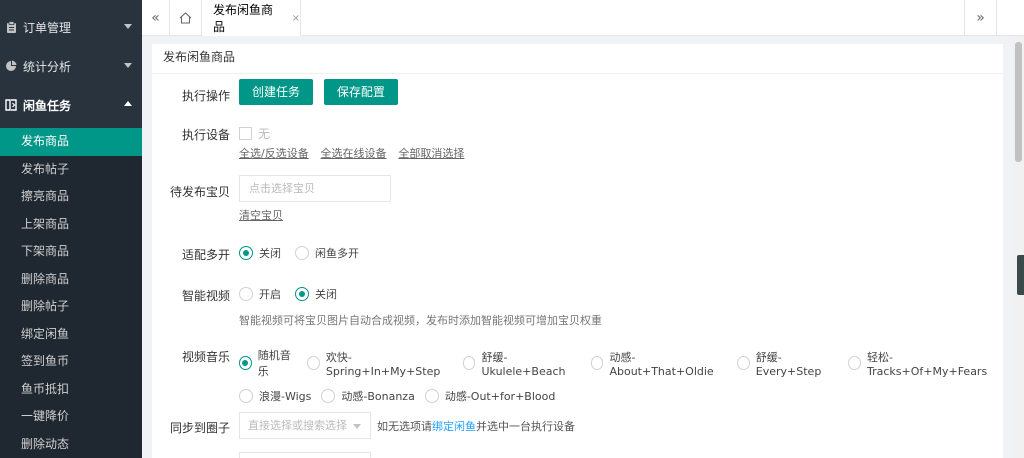 The width and height of the screenshot is (1024, 458). Describe the element at coordinates (71, 444) in the screenshot. I see `sidebar-item-delete-feed: 删除动态` at that location.